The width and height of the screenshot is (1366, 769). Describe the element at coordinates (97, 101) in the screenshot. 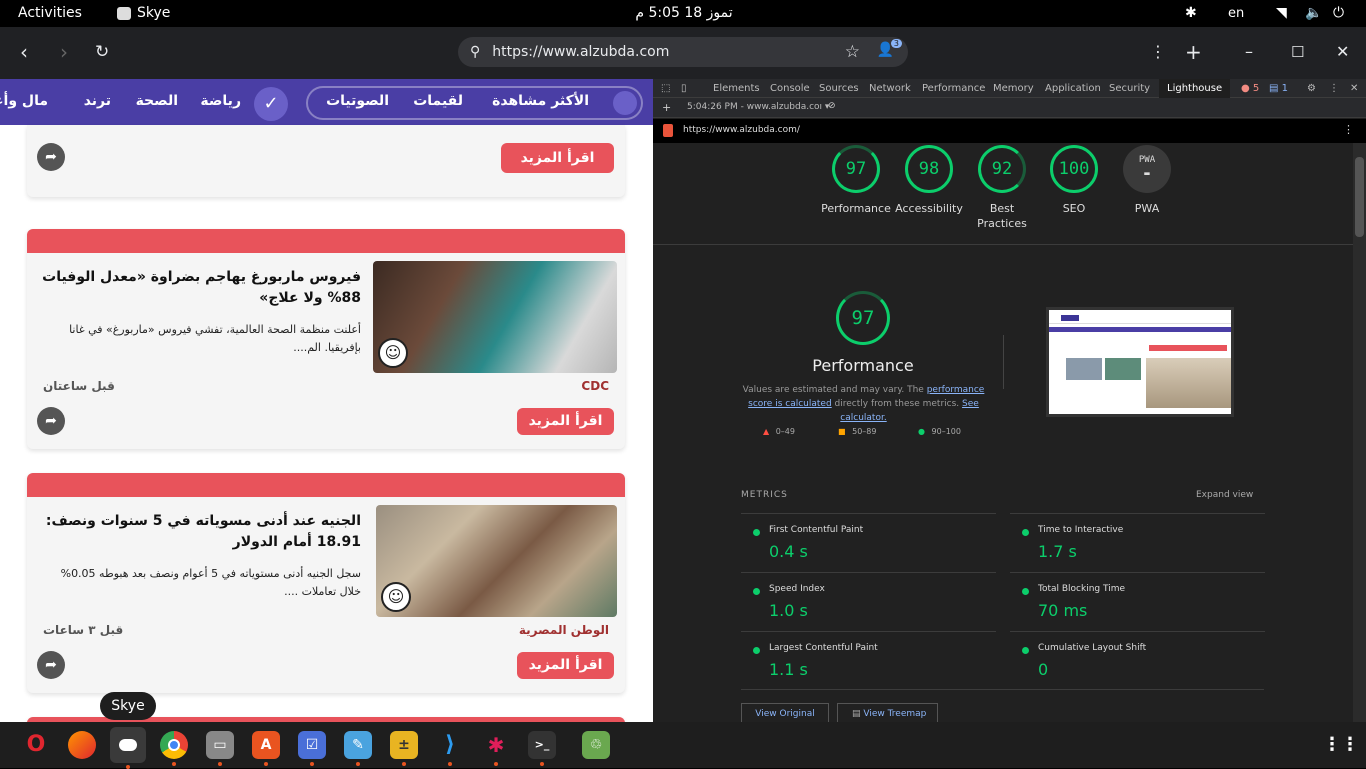

I see `nav-item-trend: ترند` at that location.